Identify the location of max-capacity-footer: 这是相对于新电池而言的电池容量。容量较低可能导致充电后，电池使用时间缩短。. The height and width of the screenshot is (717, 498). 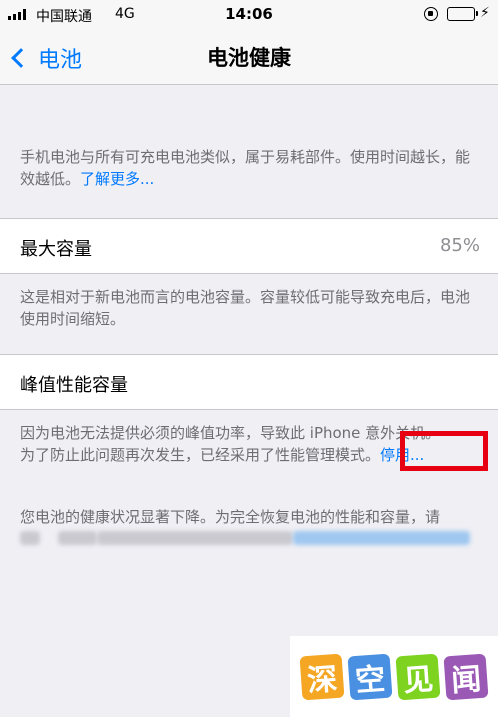
(245, 308).